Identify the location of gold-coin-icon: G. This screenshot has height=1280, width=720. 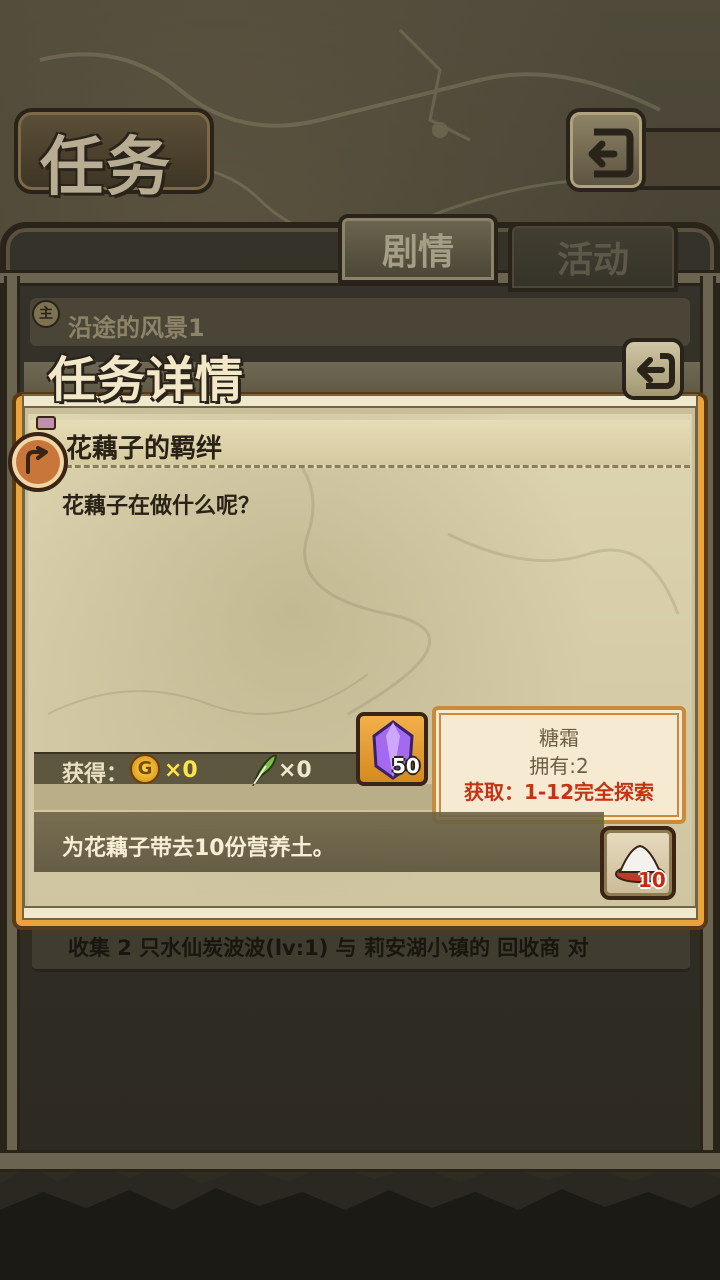
(145, 769).